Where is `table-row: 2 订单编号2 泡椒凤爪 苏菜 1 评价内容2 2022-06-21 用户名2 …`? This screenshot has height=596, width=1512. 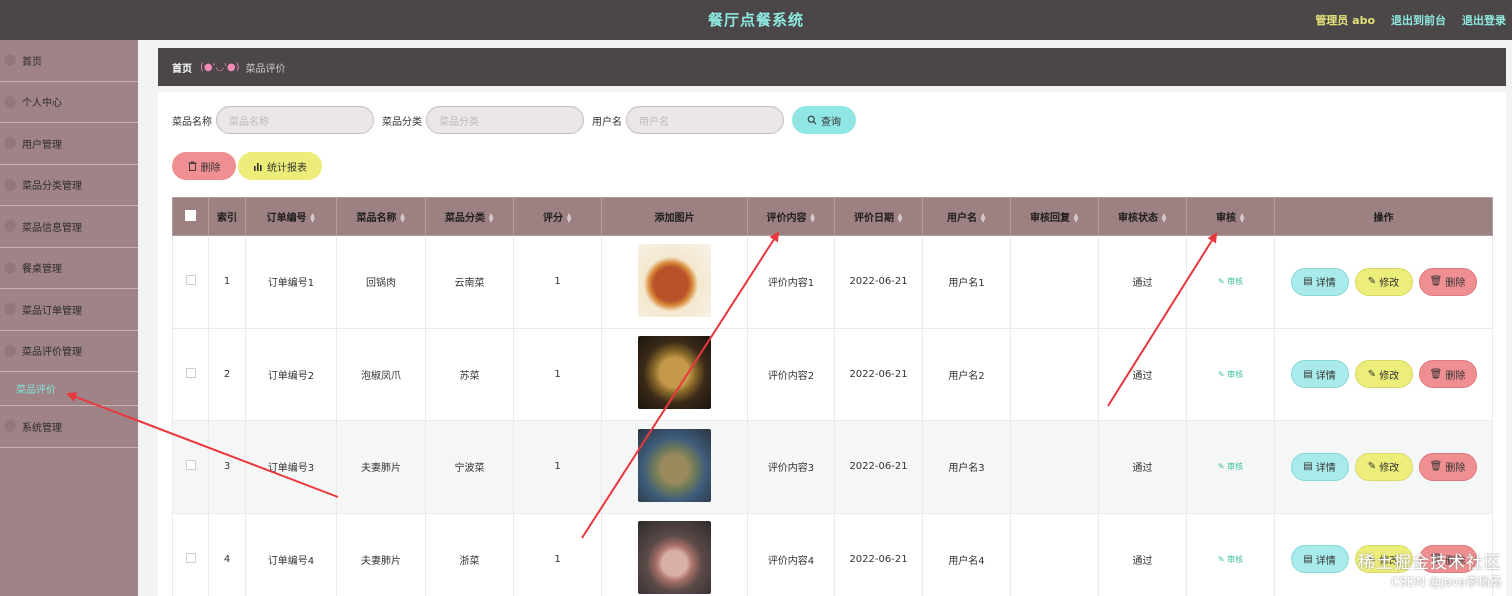 table-row: 2 订单编号2 泡椒凤爪 苏菜 1 评价内容2 2022-06-21 用户名2 … is located at coordinates (832, 374).